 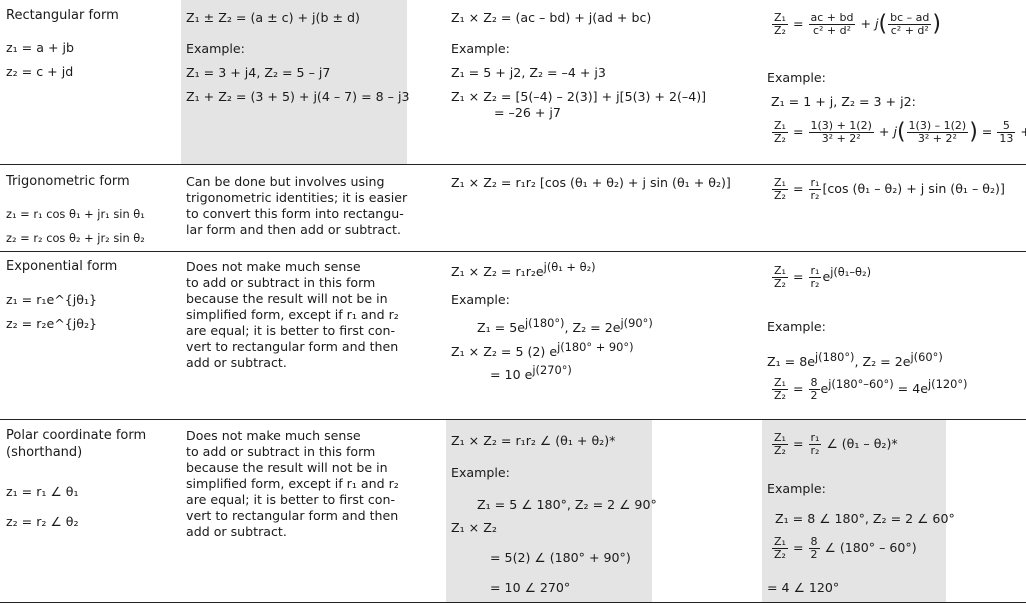 What do you see at coordinates (569, 267) in the screenshot?
I see `exponent: j(θ₁ + θ₂)` at bounding box center [569, 267].